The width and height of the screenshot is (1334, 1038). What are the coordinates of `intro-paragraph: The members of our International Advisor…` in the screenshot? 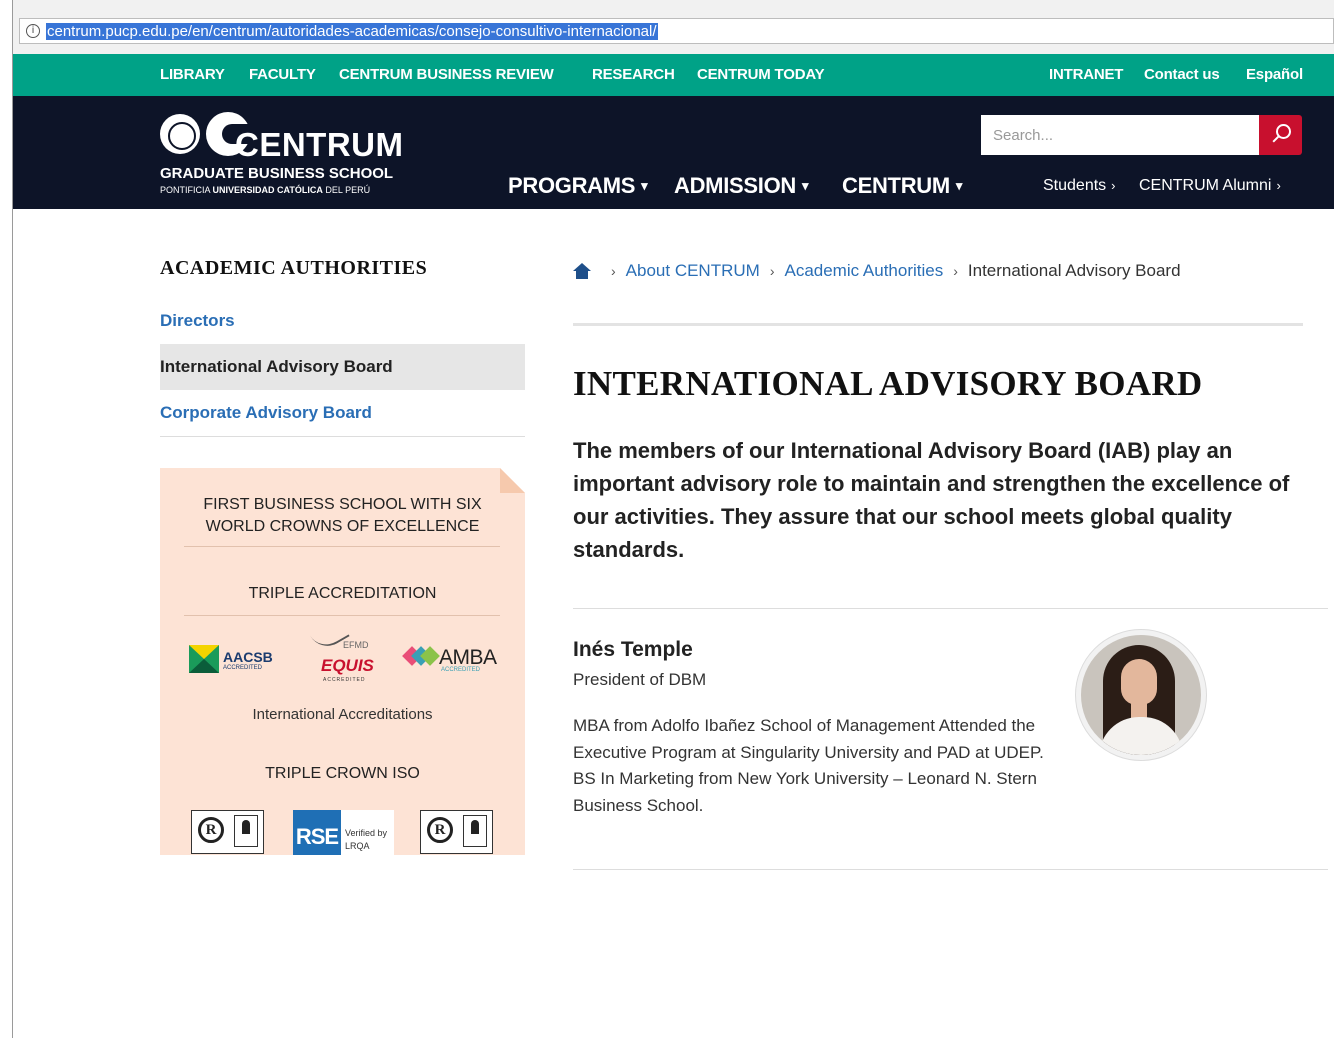 It's located at (931, 500).